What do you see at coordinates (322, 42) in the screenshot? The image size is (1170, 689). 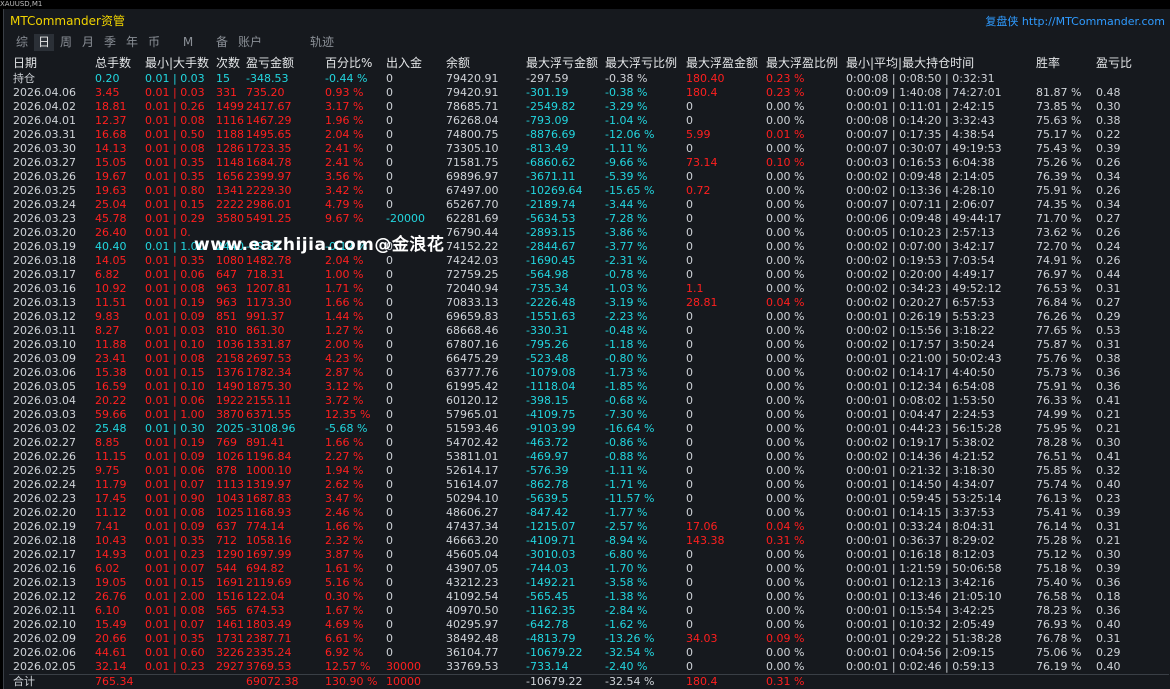 I see `tab-10: 轨迹` at bounding box center [322, 42].